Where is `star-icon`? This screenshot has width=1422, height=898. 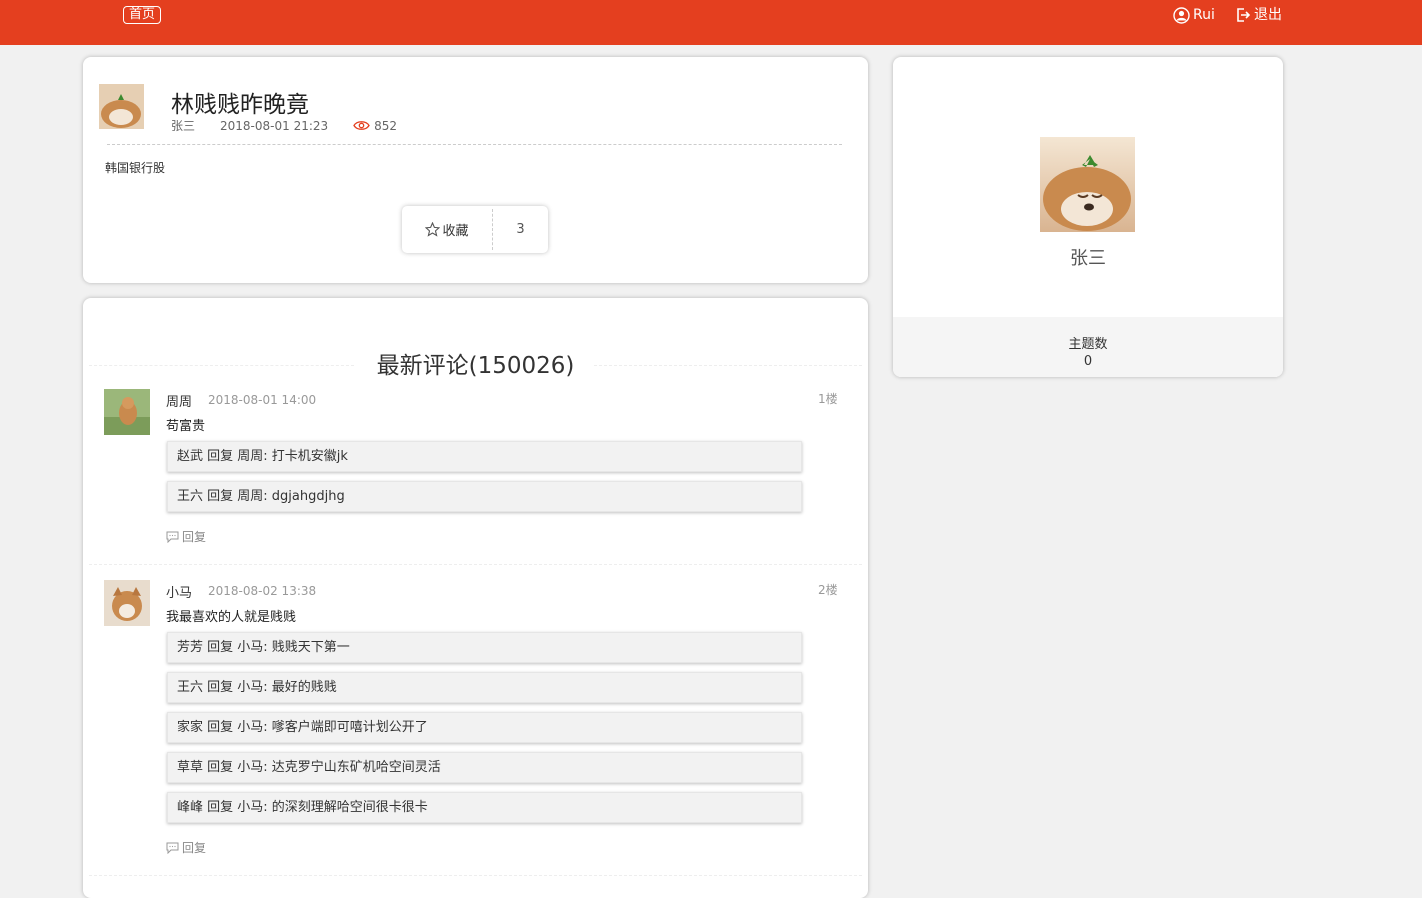
star-icon is located at coordinates (433, 229).